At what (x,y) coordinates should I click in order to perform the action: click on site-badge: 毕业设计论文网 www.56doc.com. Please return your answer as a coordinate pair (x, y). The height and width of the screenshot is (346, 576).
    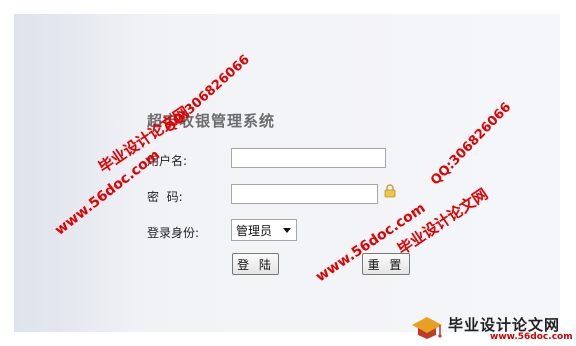
    Looking at the image, I should click on (492, 327).